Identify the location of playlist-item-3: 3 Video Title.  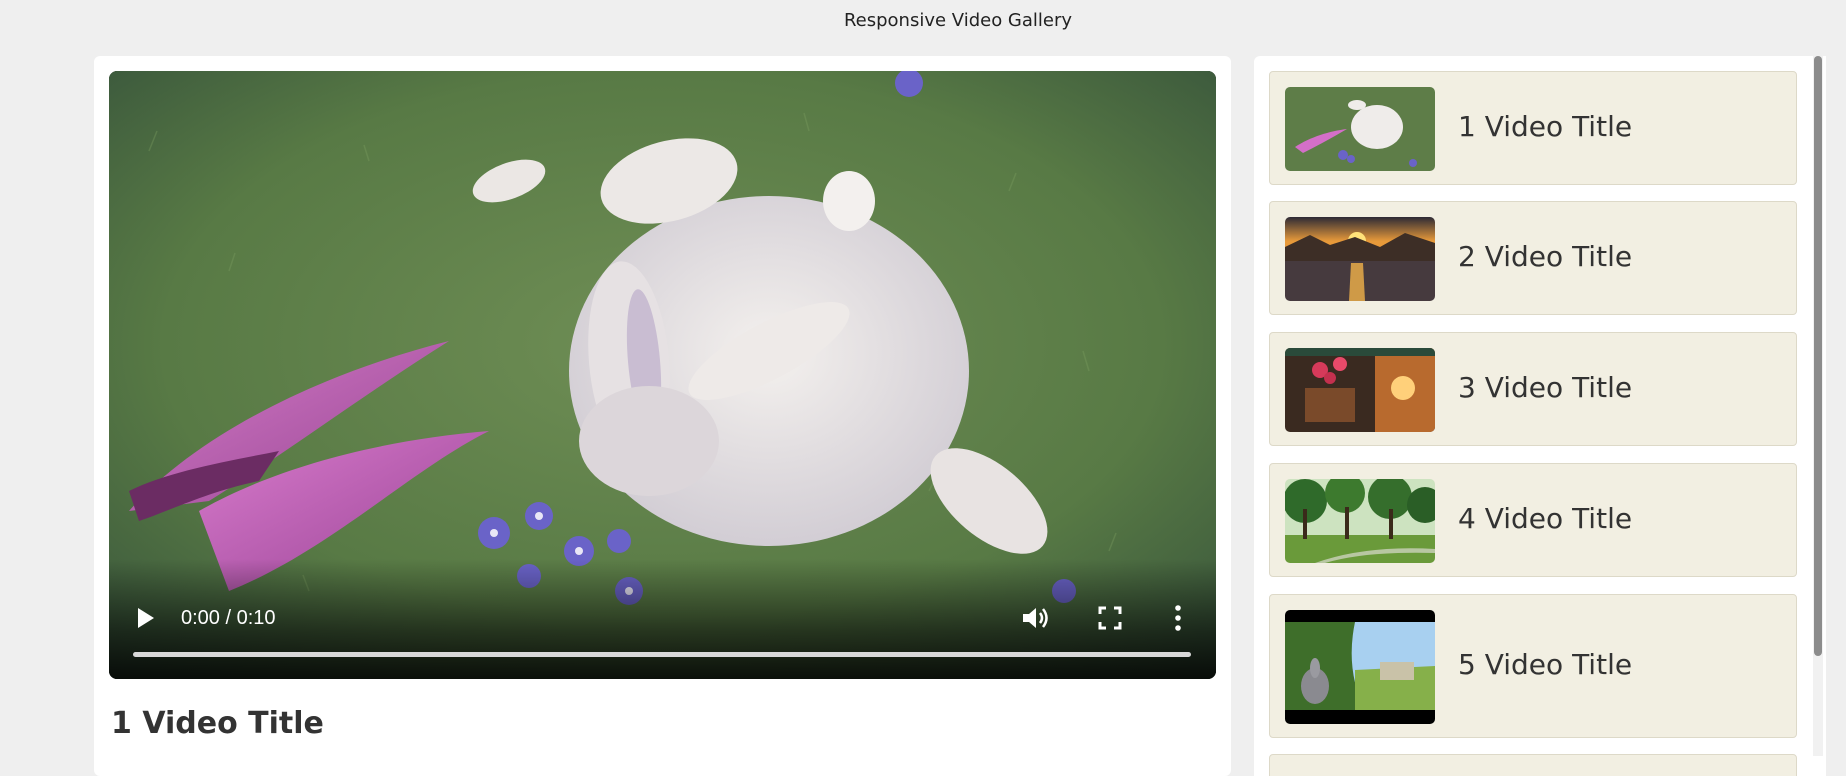
(1533, 389).